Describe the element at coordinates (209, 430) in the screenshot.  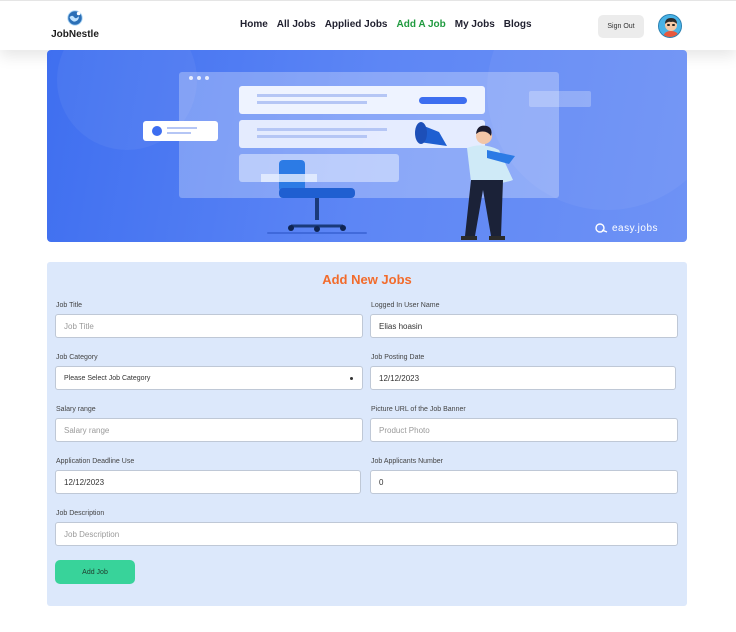
I see `salary-input: Salary range` at that location.